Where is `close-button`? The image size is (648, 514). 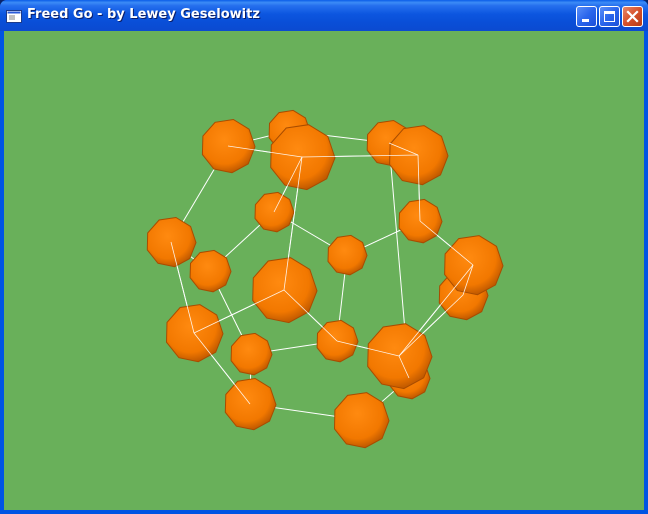
close-button is located at coordinates (632, 16).